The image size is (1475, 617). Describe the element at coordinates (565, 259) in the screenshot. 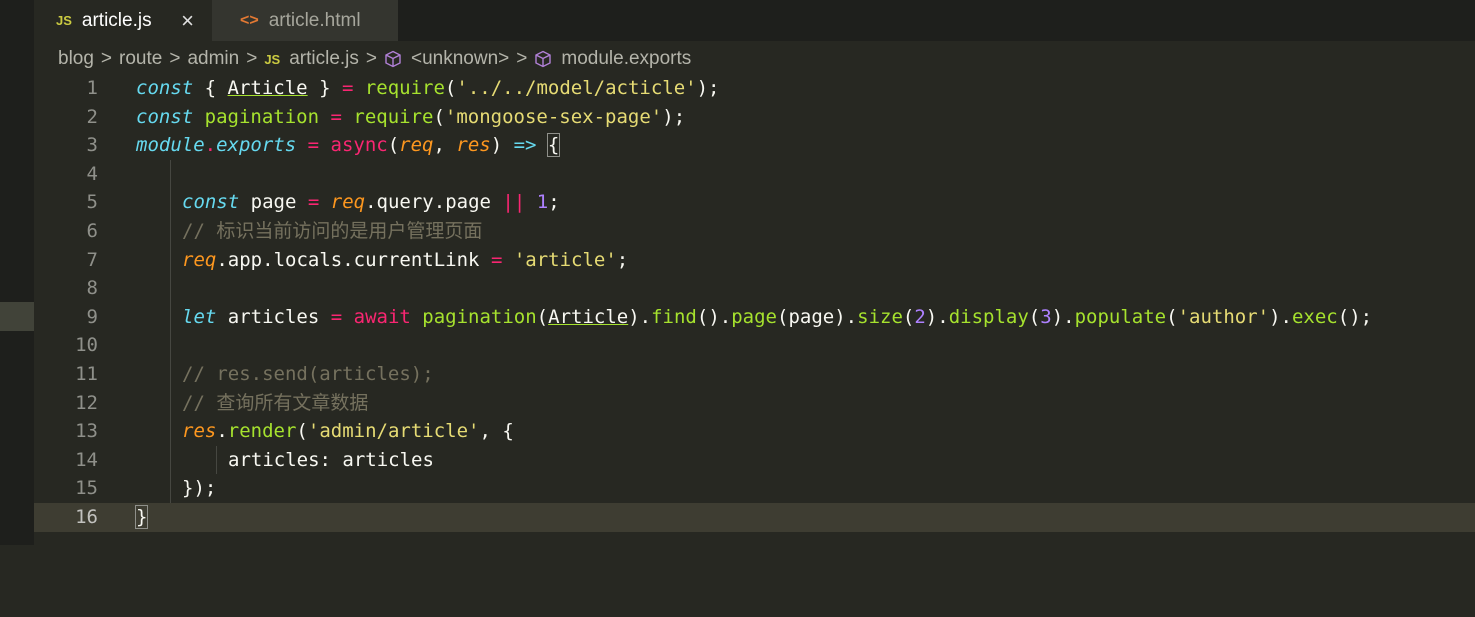

I see `code-token: 'article'` at that location.